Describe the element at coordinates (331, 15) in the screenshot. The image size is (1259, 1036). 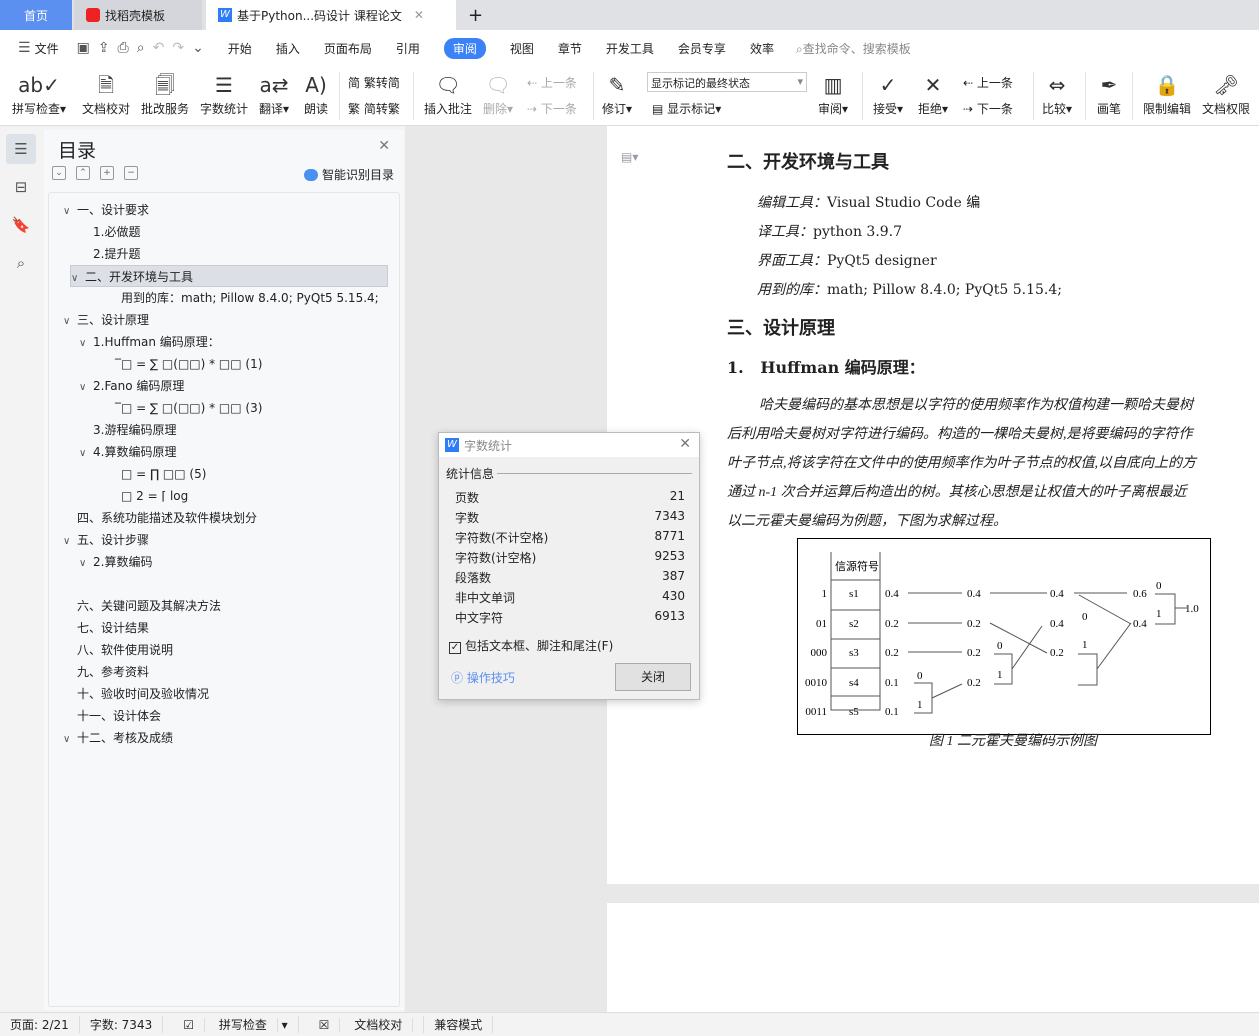
I see `tab-document: W 基于Python...码设计 课程论文 ✕` at that location.